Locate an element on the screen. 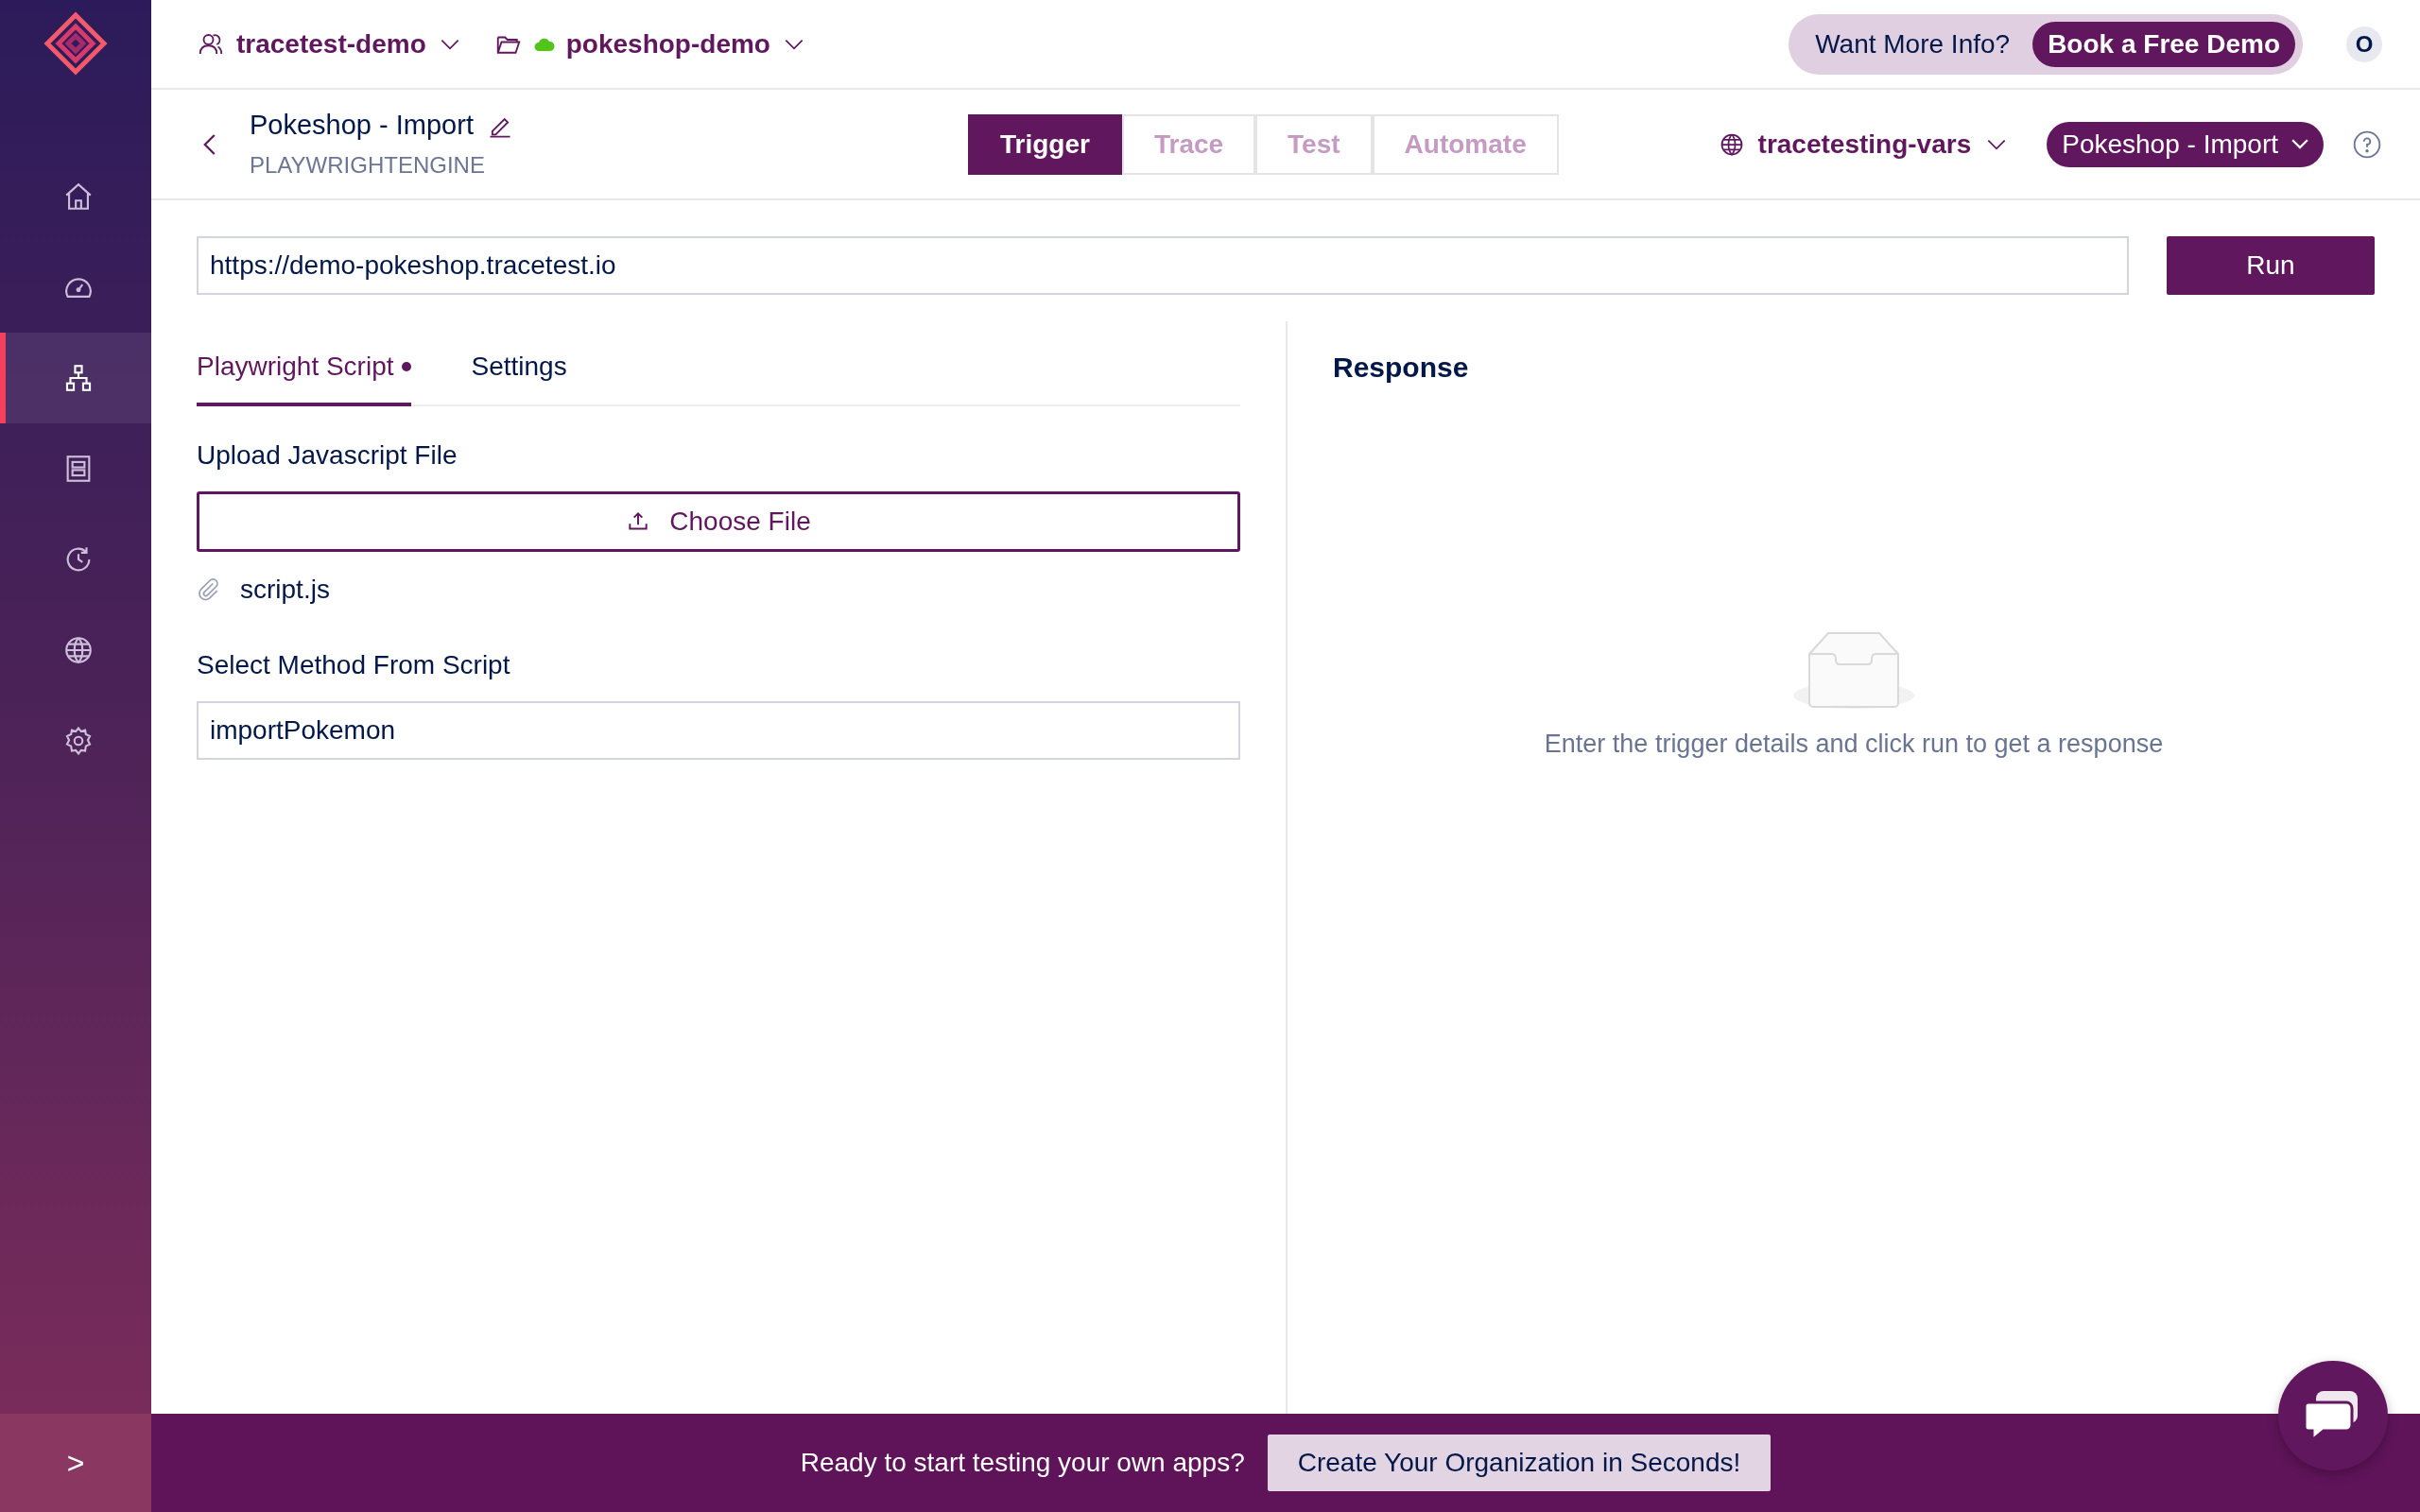  mode-tab: Trigger is located at coordinates (1045, 144).